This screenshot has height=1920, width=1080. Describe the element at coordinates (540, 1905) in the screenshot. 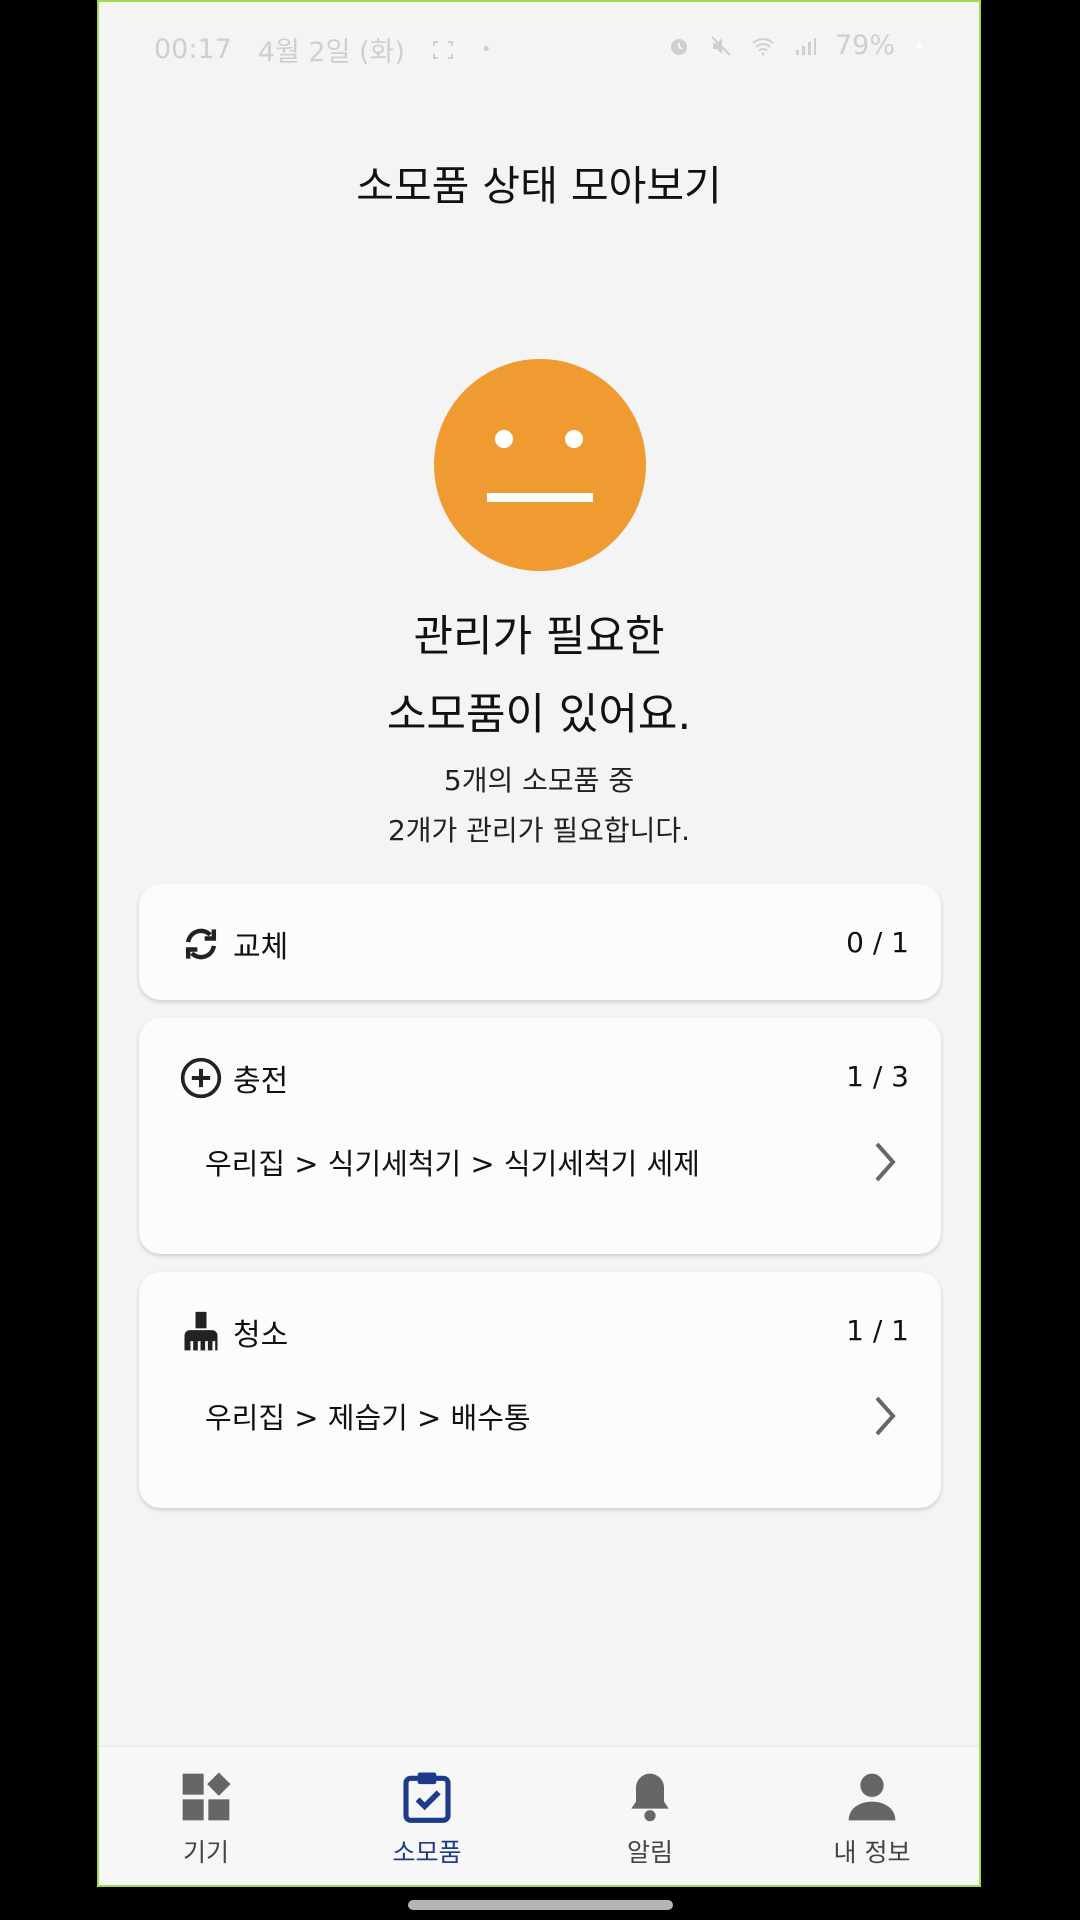

I see `home-indicator` at that location.